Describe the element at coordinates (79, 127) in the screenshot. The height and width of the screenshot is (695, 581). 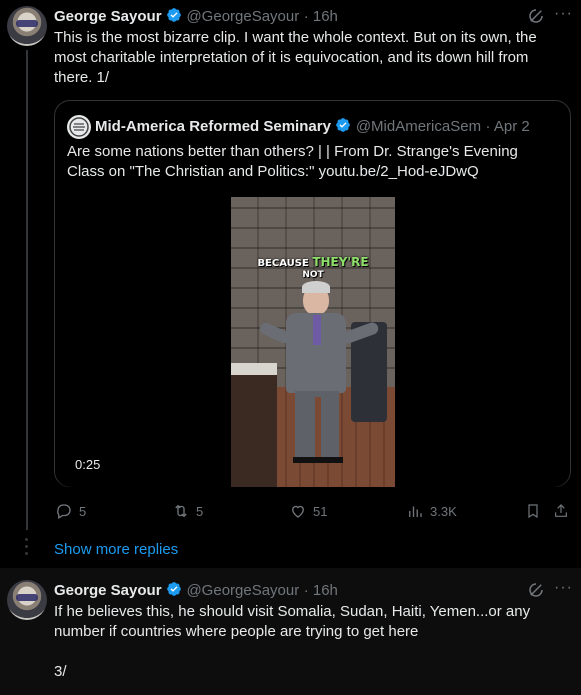
I see `quote-avatar` at that location.